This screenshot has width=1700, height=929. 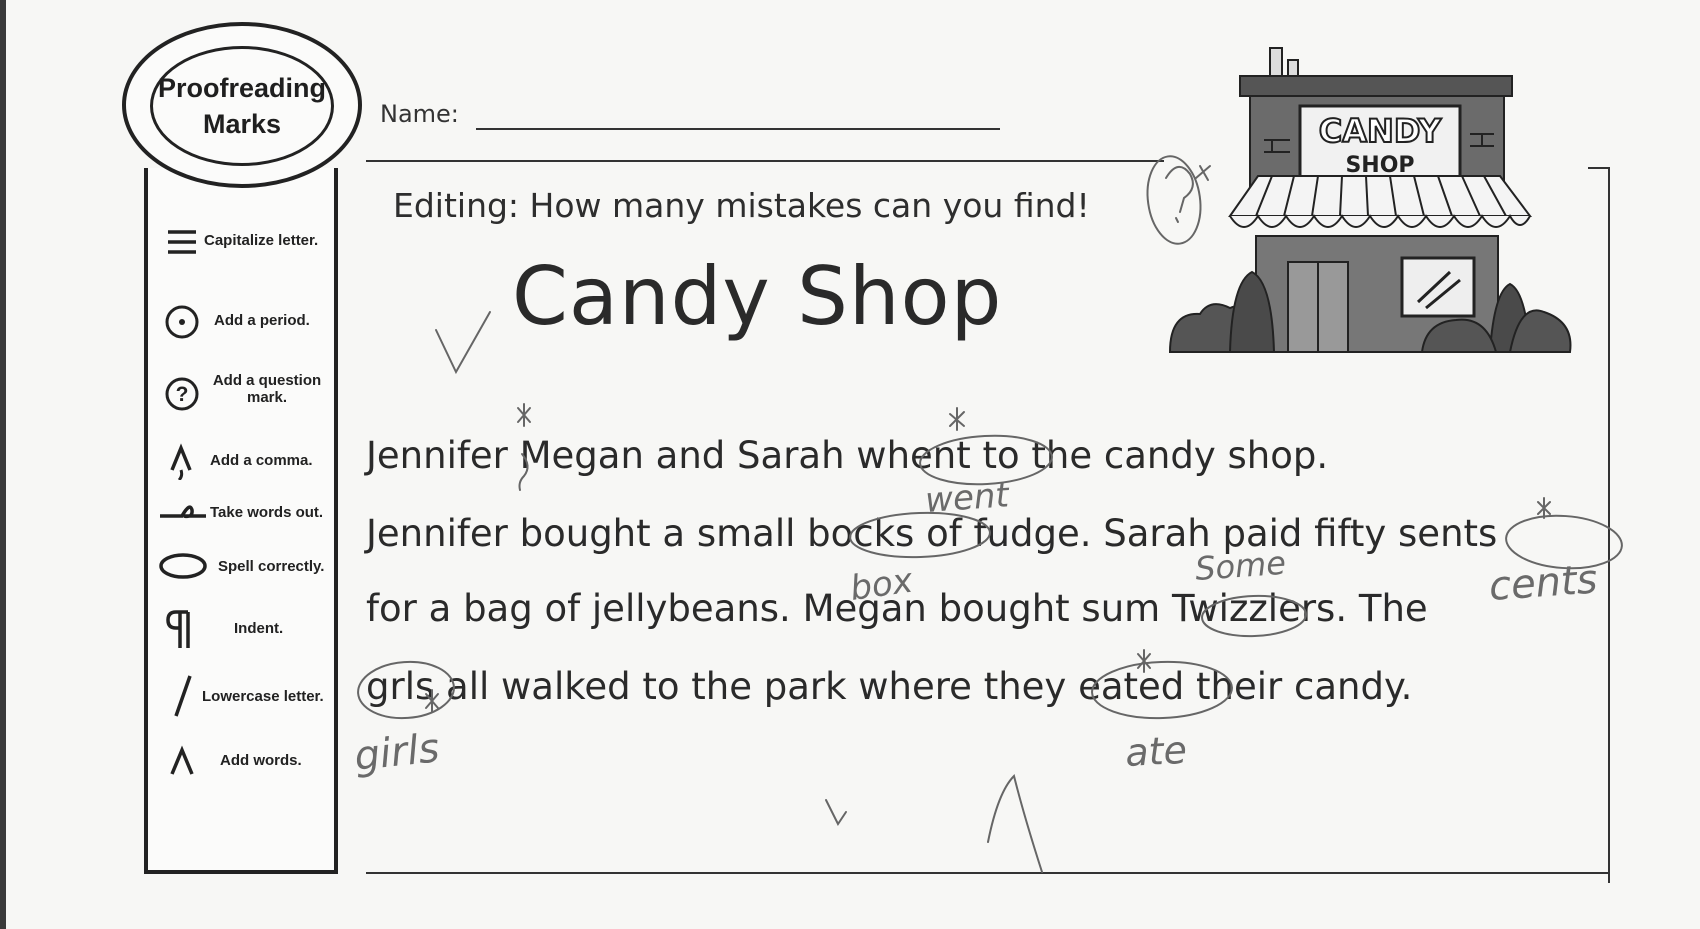 What do you see at coordinates (757, 296) in the screenshot?
I see `story-title: Candy Shop` at bounding box center [757, 296].